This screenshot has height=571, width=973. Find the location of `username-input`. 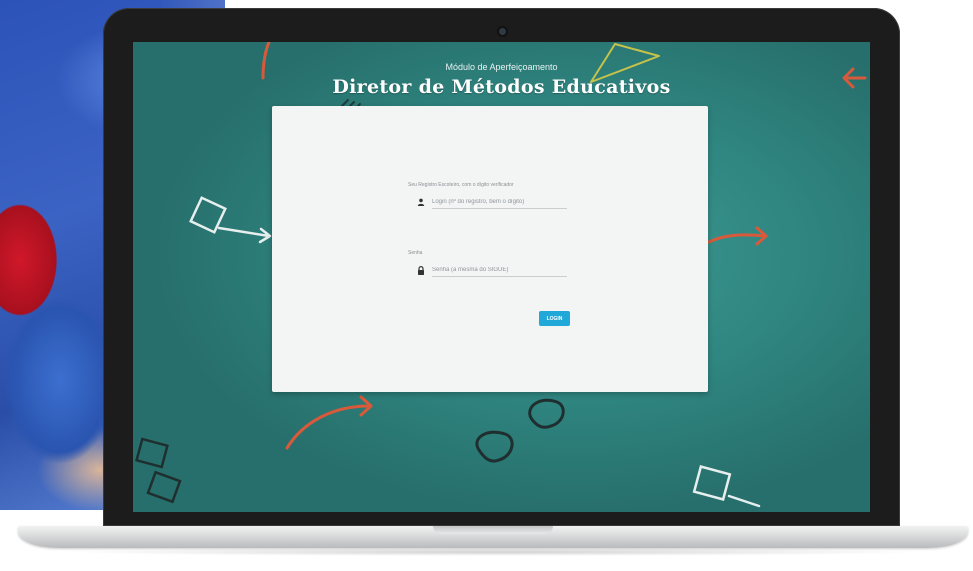

username-input is located at coordinates (499, 202).